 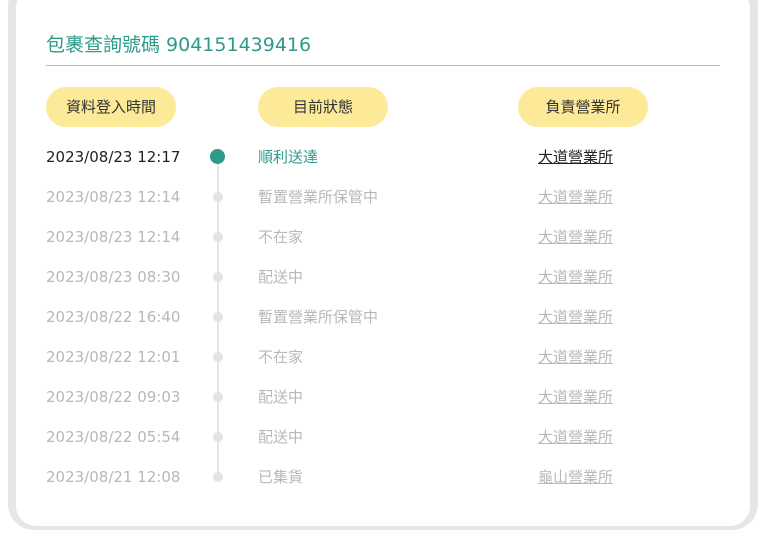 What do you see at coordinates (179, 45) in the screenshot?
I see `tracking-number-title: 包裹查詢號碼 904151439416` at bounding box center [179, 45].